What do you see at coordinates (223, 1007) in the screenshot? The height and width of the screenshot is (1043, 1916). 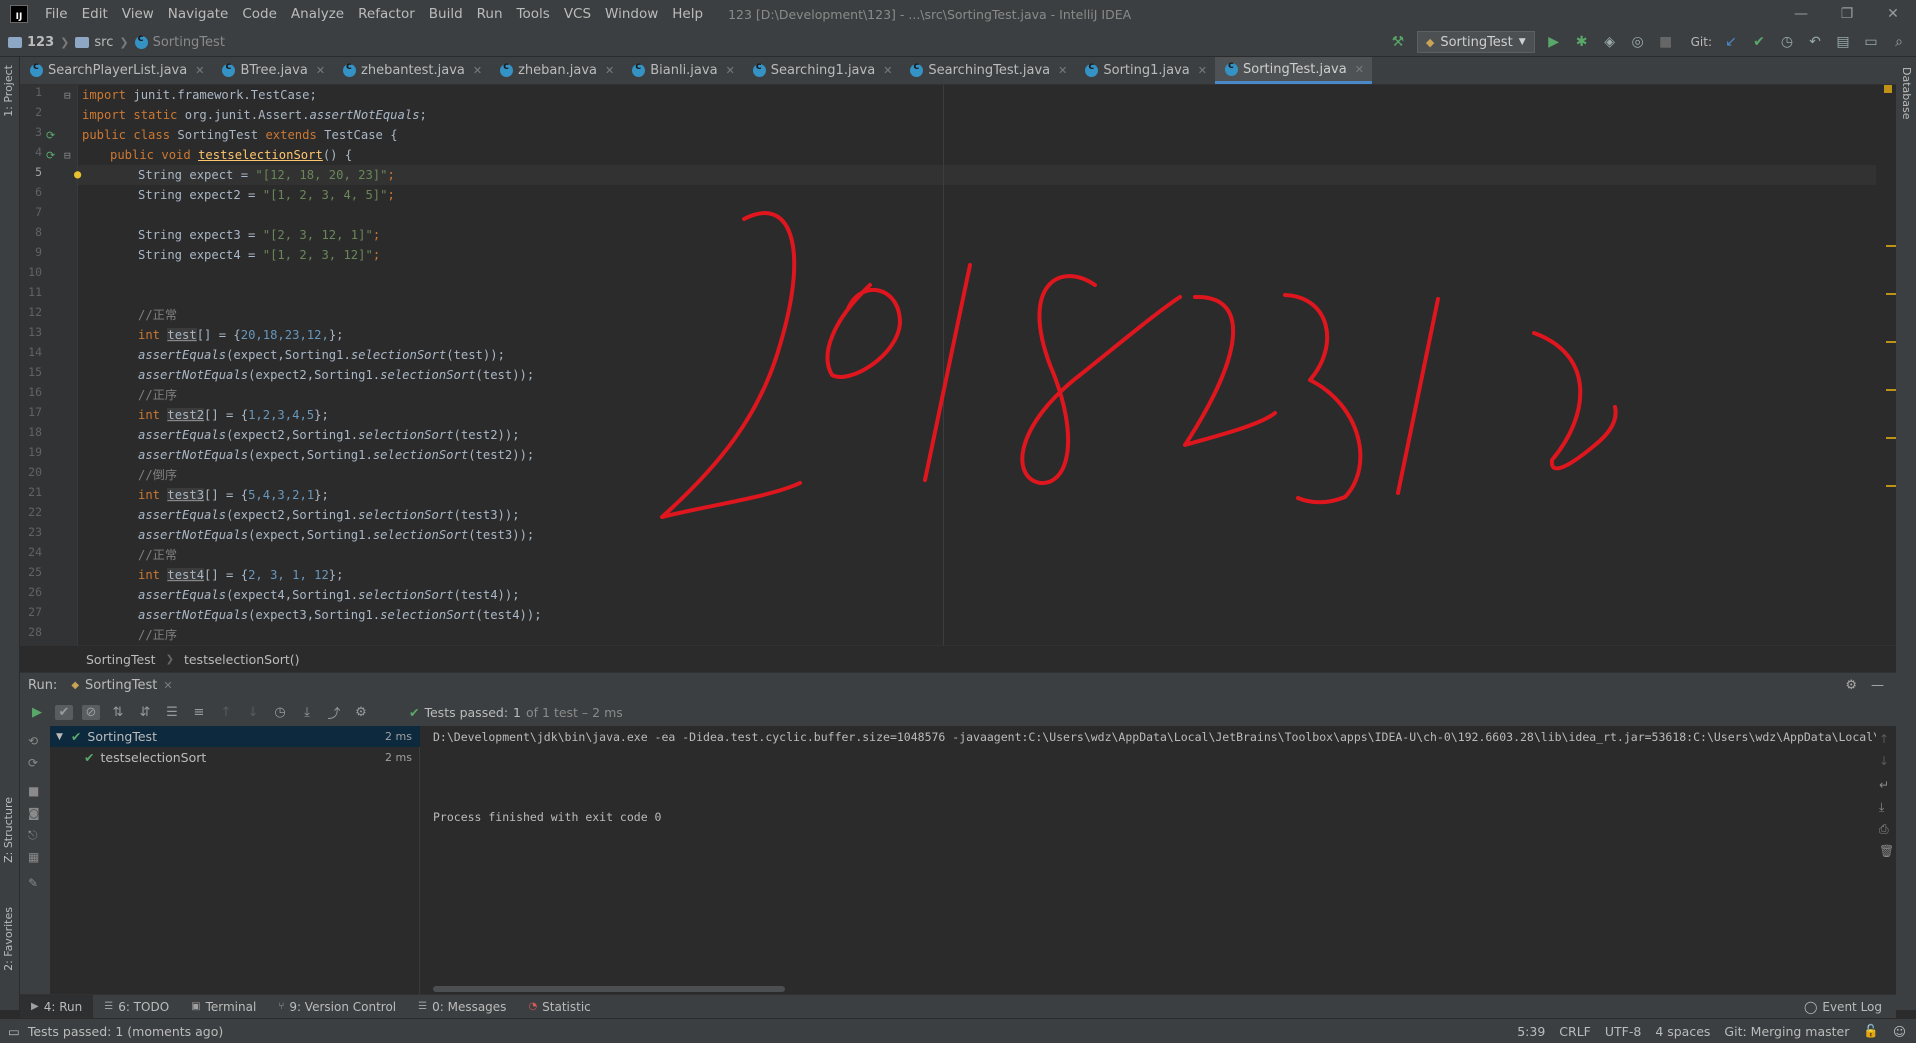 I see `toolwindow-terminal: ▣ Terminal` at bounding box center [223, 1007].